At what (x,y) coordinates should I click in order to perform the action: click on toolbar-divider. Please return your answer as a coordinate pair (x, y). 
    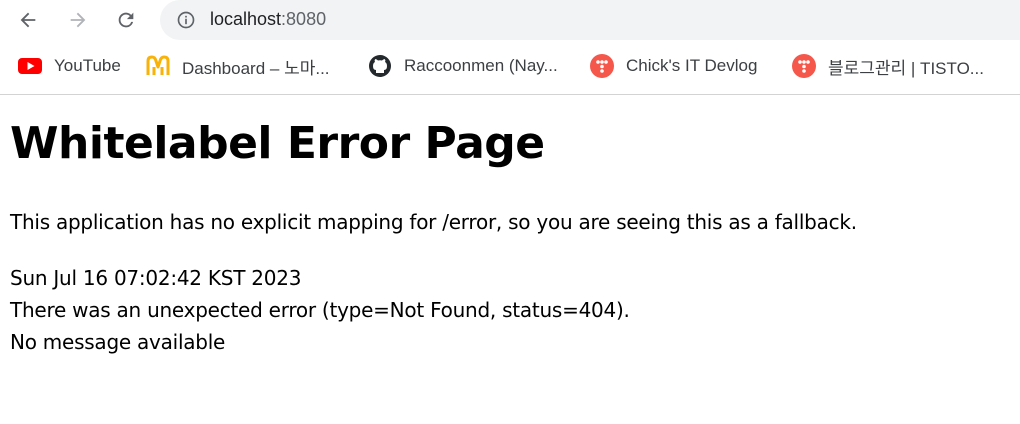
    Looking at the image, I should click on (510, 94).